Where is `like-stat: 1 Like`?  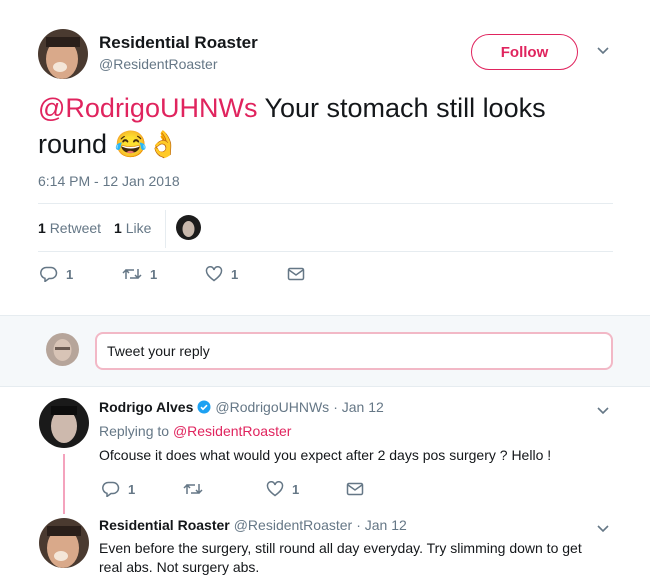 like-stat: 1 Like is located at coordinates (132, 228).